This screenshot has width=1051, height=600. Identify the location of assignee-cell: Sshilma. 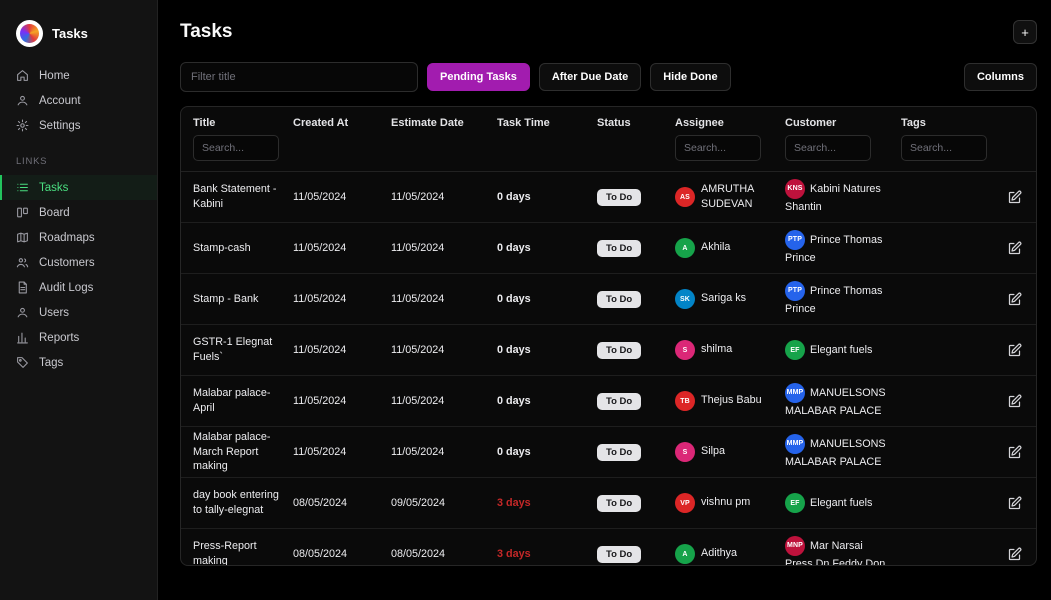
(730, 350).